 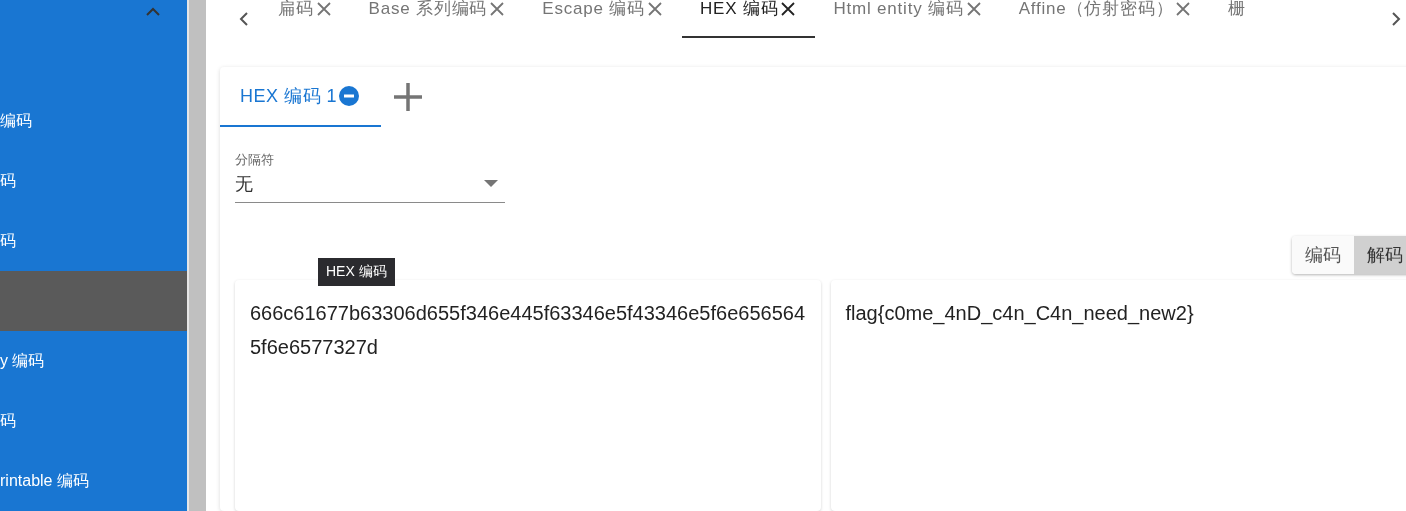 I want to click on separator-select: 分隔符 无, so click(x=370, y=177).